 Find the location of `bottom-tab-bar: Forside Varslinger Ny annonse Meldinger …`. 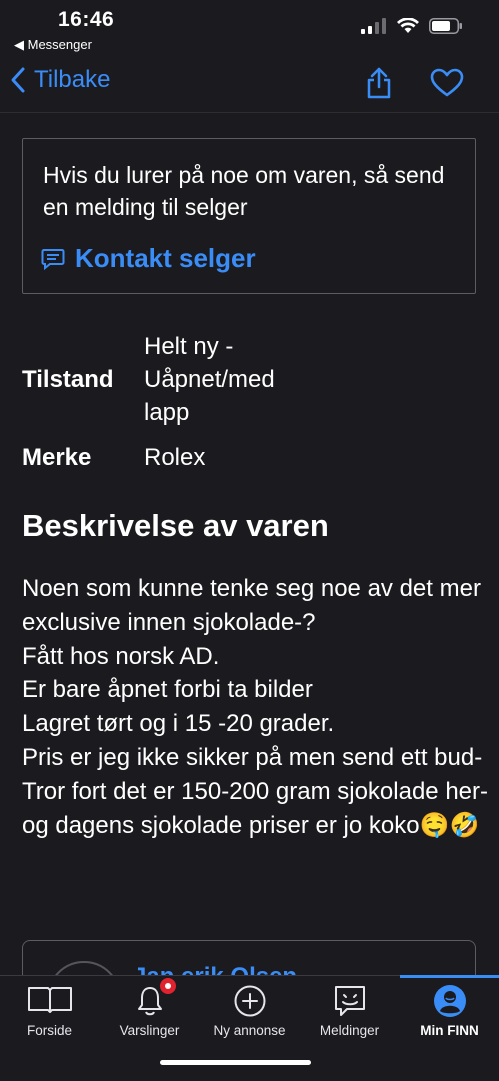

bottom-tab-bar: Forside Varslinger Ny annonse Meldinger … is located at coordinates (249, 1028).